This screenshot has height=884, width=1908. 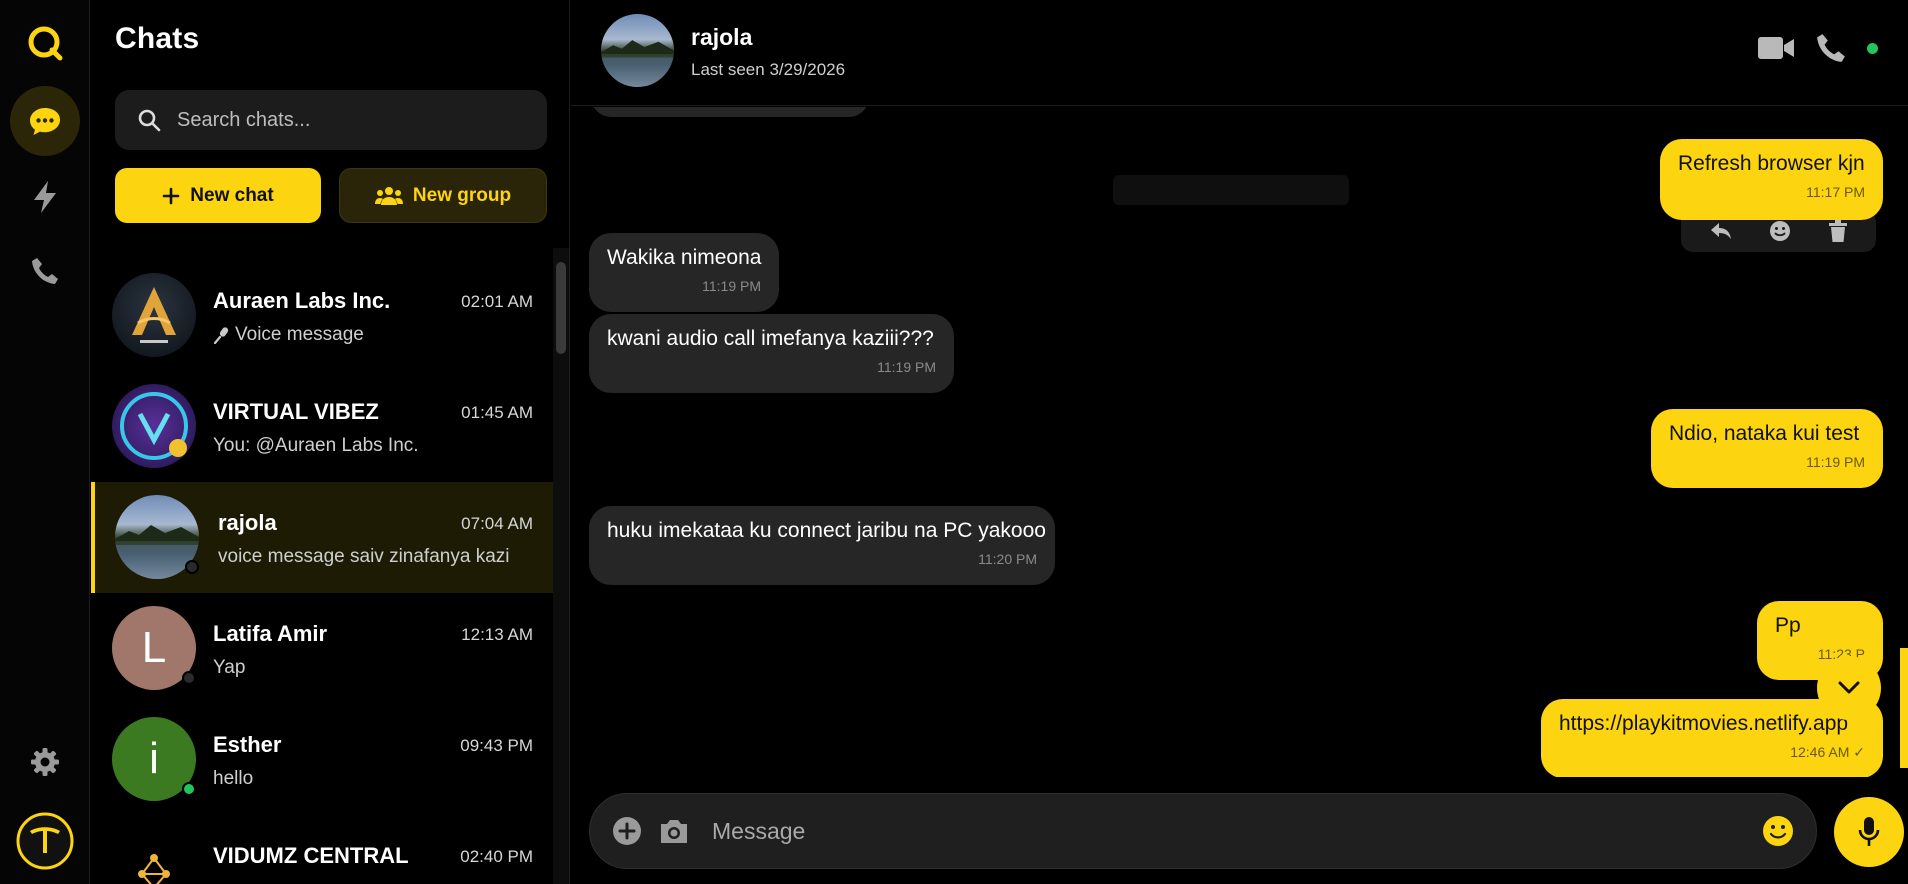 I want to click on chat-preview-text: You: @Auraen Labs Inc., so click(x=316, y=445).